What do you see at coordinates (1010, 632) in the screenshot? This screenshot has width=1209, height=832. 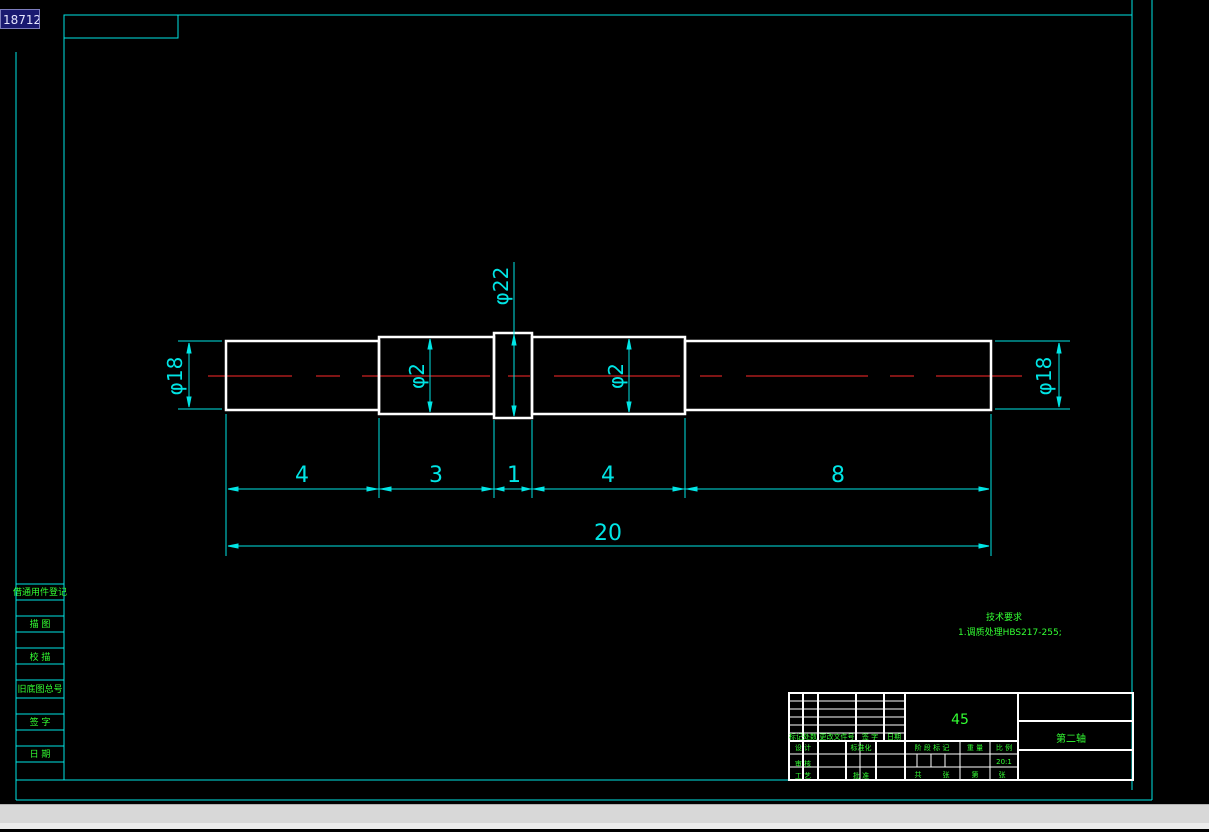 I see `tech-req-line1: 1.调质处理HBS217-255;` at bounding box center [1010, 632].